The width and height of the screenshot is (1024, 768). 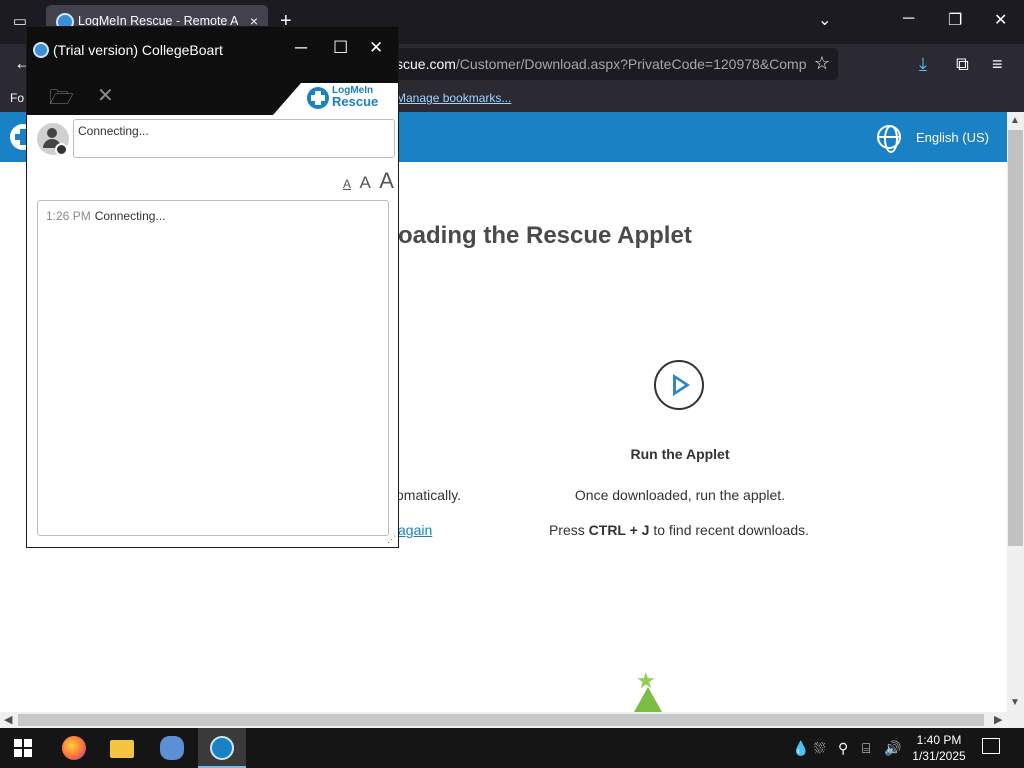 I want to click on taskbar-firefox, so click(x=74, y=748).